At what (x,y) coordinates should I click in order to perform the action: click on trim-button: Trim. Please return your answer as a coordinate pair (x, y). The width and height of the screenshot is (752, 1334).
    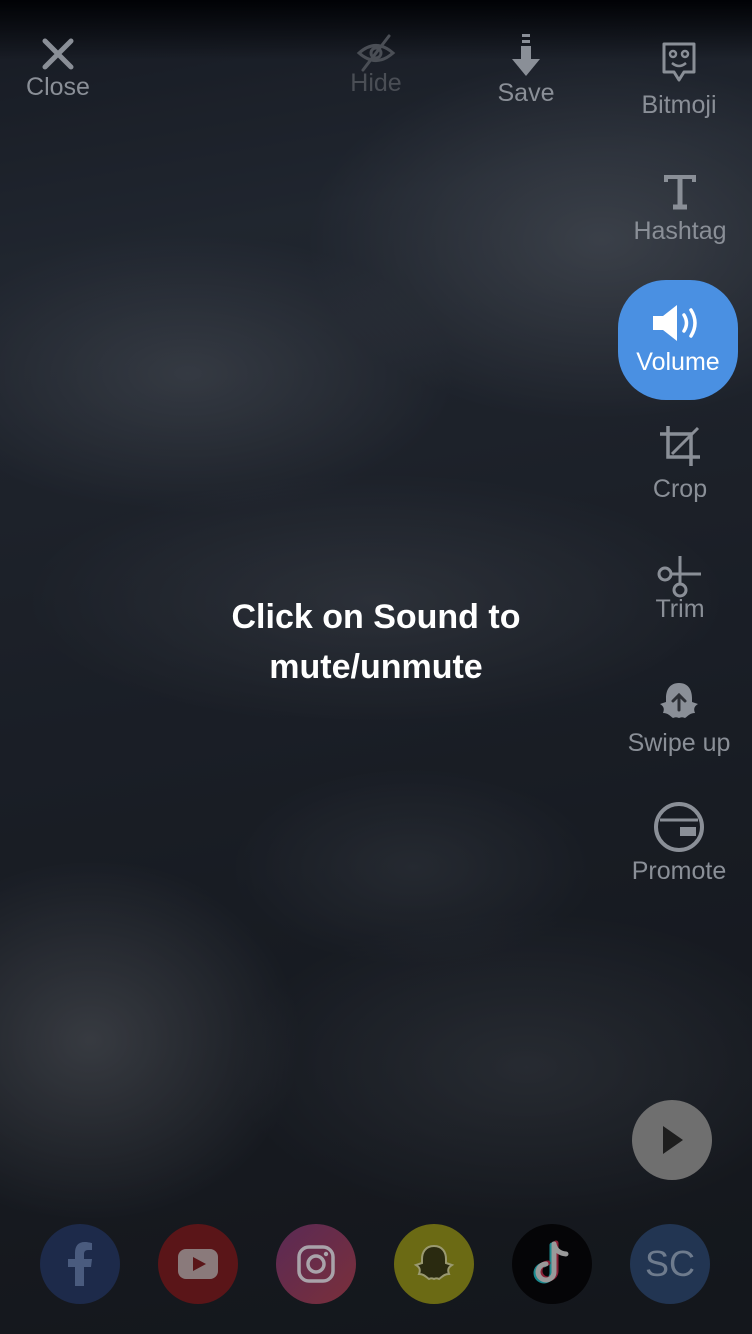
    Looking at the image, I should click on (680, 589).